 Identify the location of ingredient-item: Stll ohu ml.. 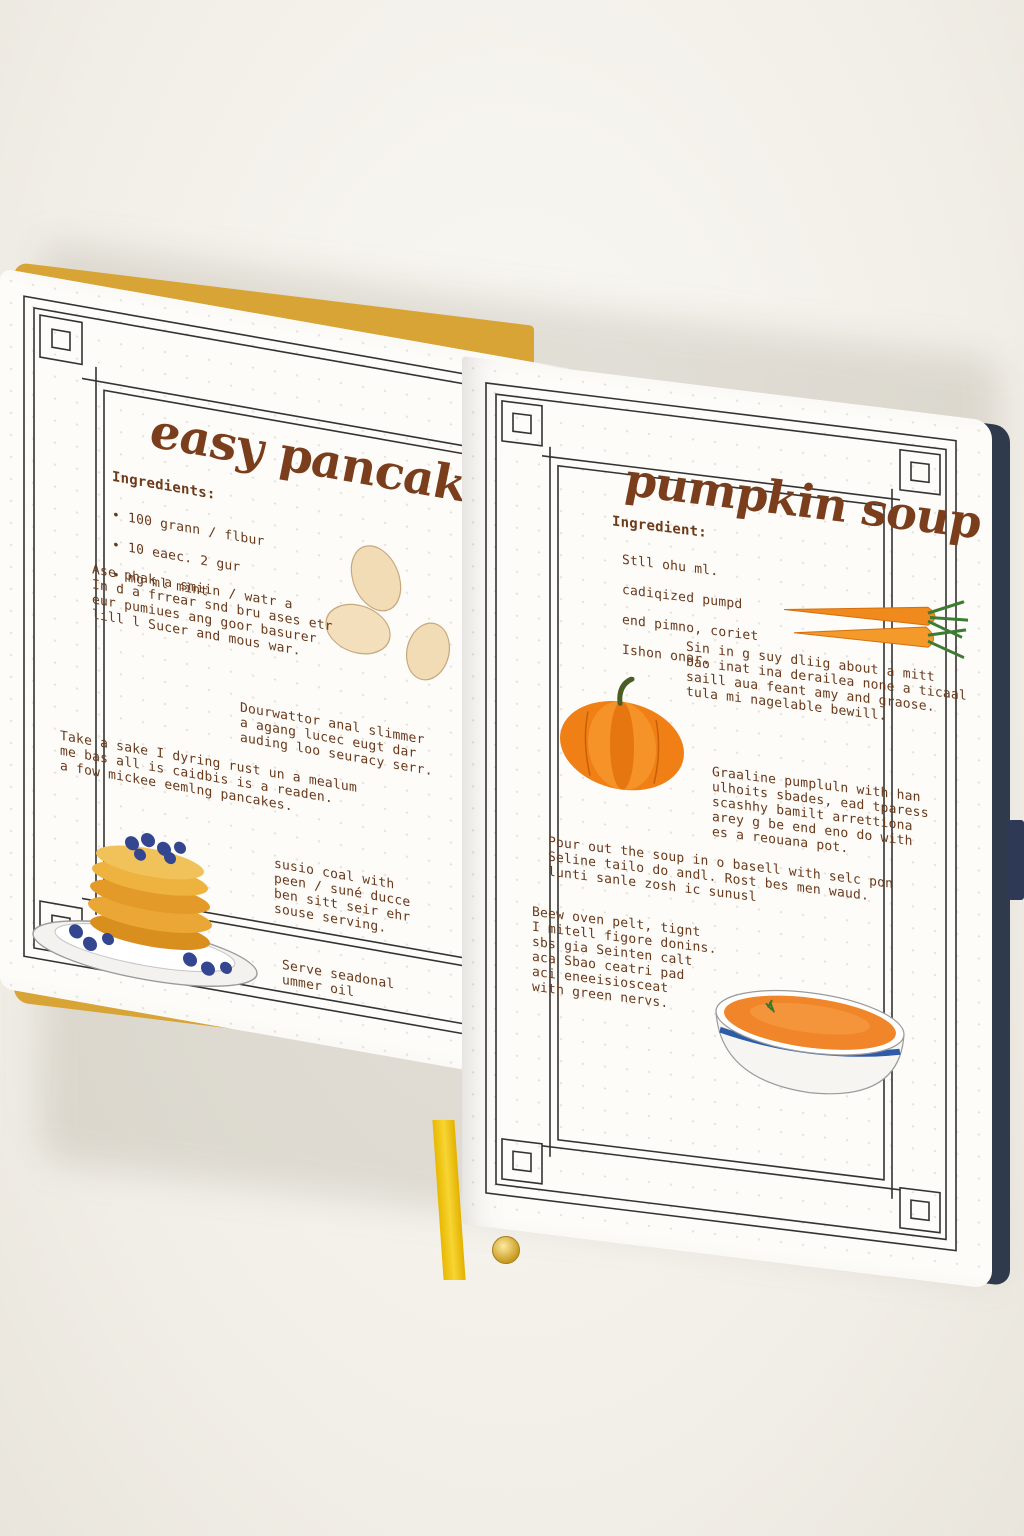
(670, 566).